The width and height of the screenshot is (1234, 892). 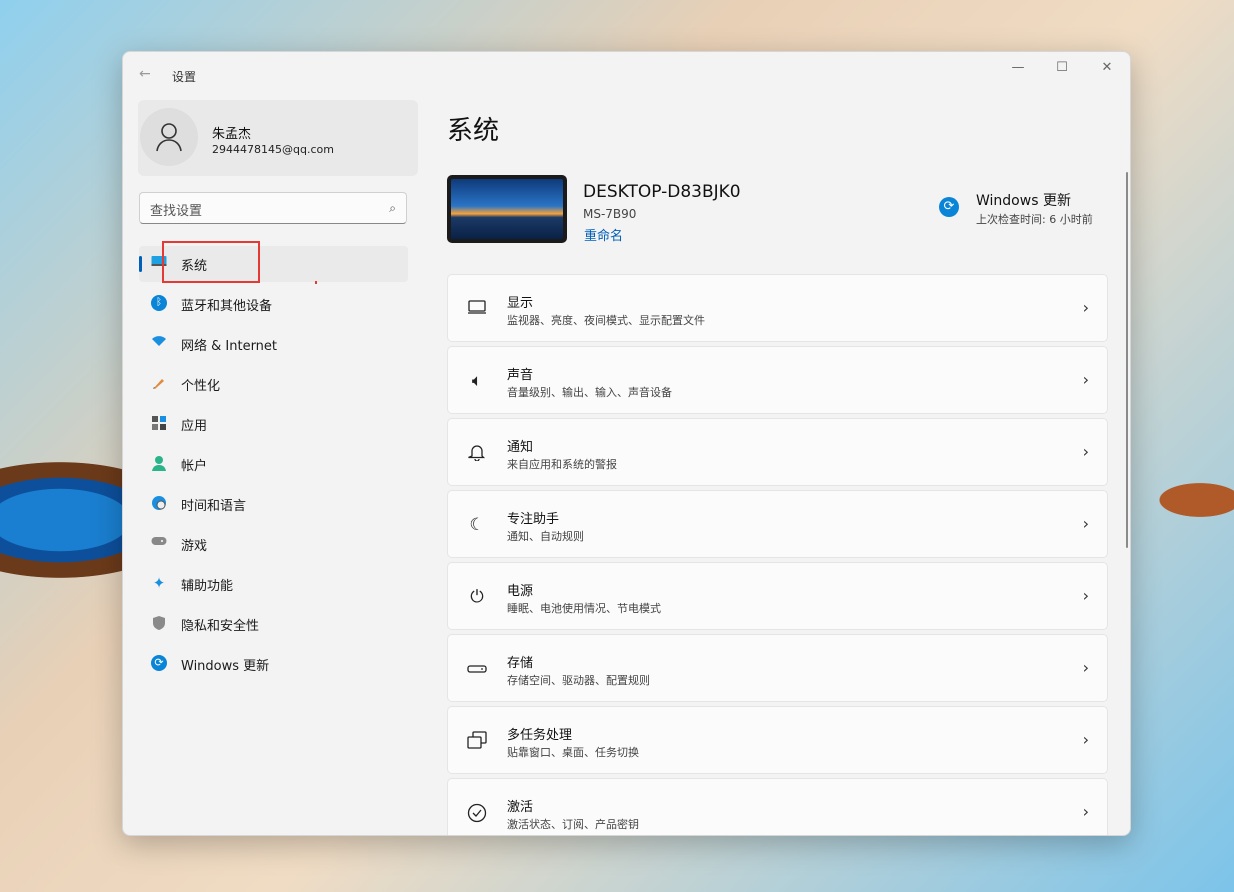 What do you see at coordinates (225, 666) in the screenshot?
I see `sidebar-item-label: Windows 更新` at bounding box center [225, 666].